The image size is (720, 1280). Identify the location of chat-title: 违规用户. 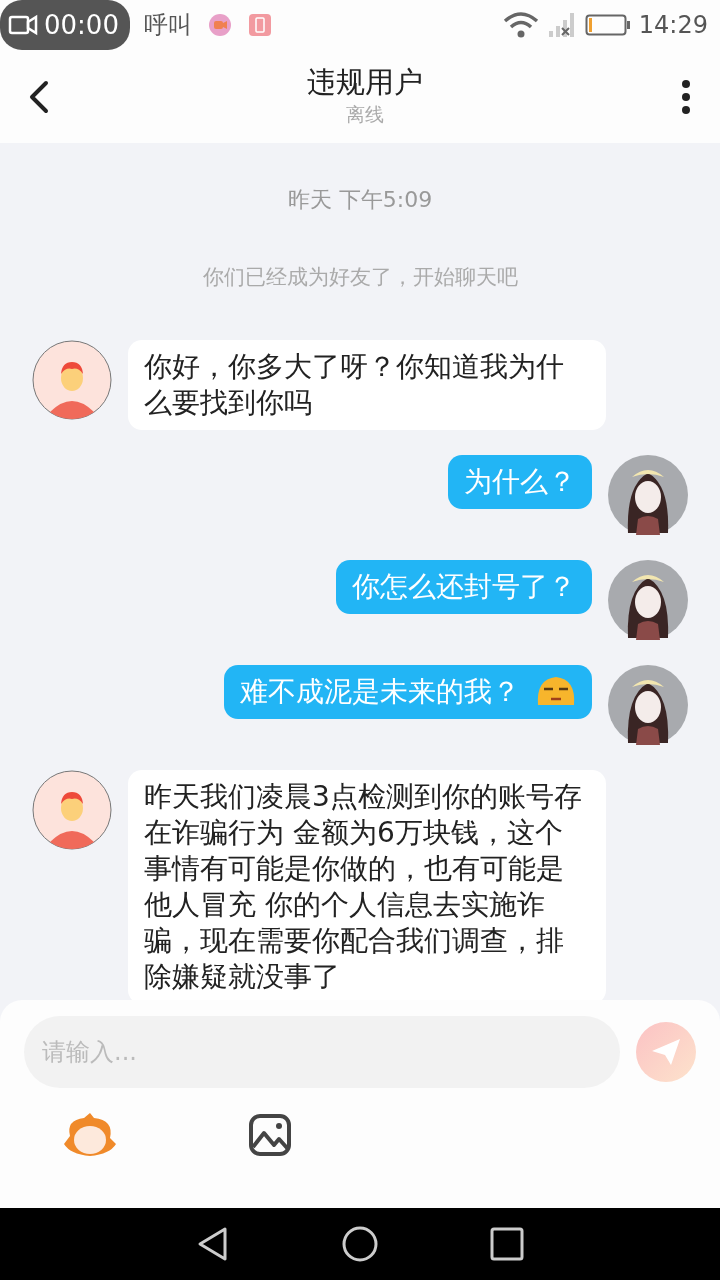
(365, 82).